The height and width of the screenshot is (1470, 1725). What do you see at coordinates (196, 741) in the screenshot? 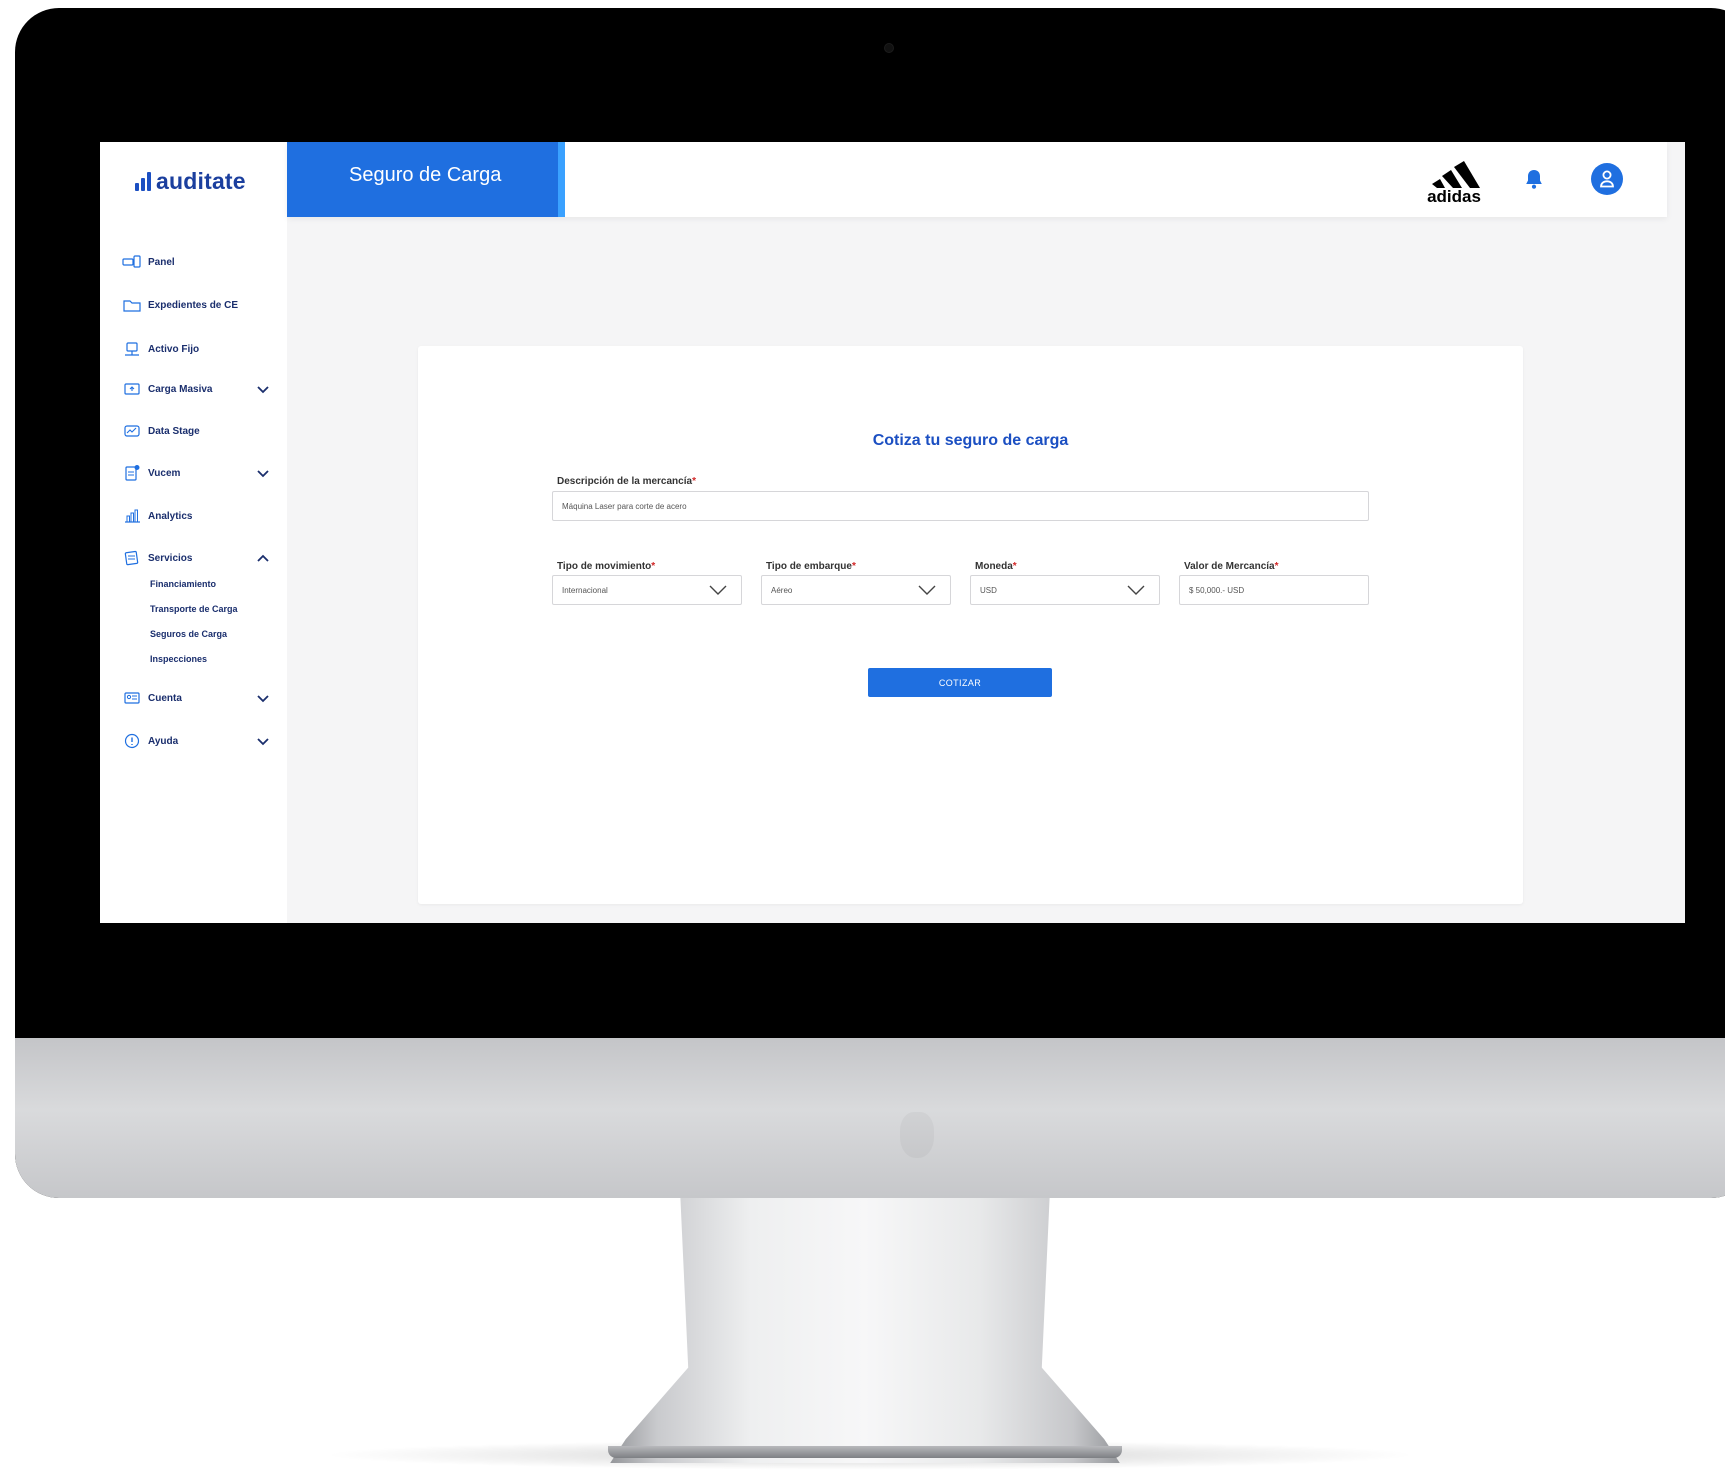
I see `sidebar-item-ayuda: Ayuda` at bounding box center [196, 741].